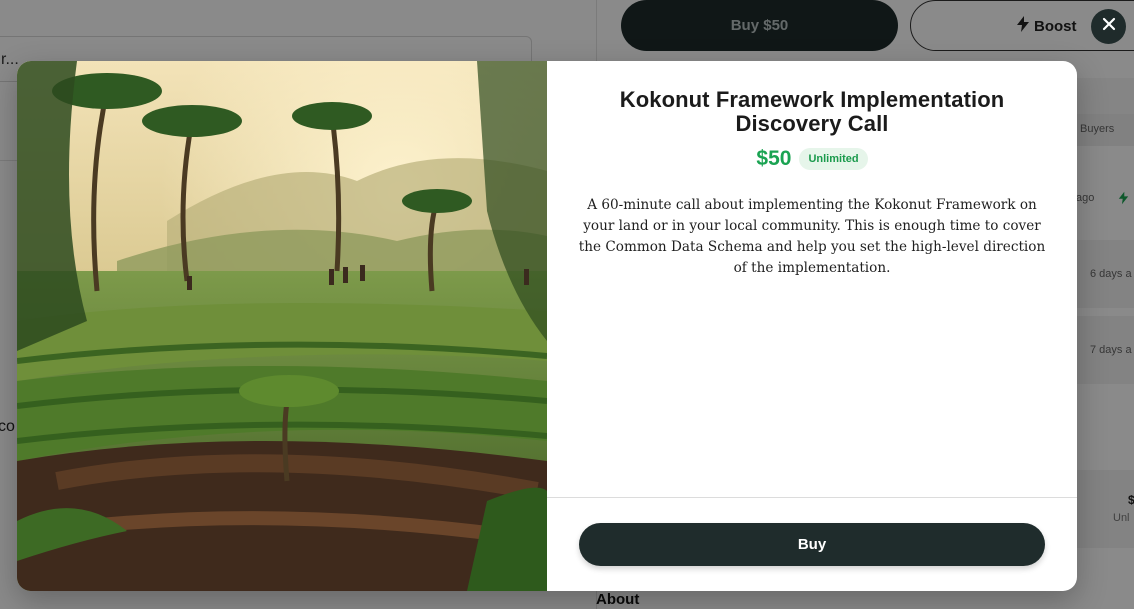 This screenshot has height=609, width=1134. What do you see at coordinates (774, 158) in the screenshot?
I see `product-price: $50` at bounding box center [774, 158].